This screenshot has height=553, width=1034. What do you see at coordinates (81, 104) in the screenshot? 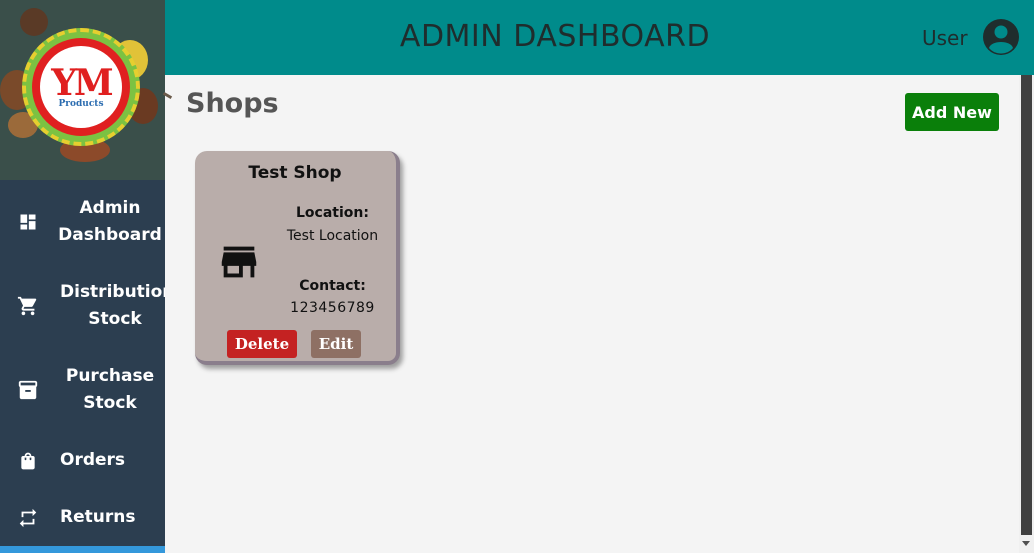
I see `logo-subtext: Products` at bounding box center [81, 104].